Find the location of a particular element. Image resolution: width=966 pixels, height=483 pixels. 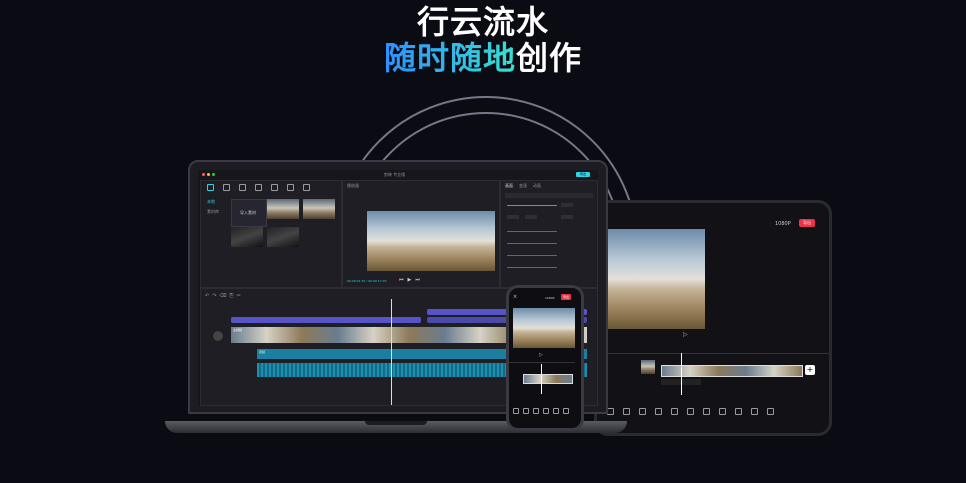

phone-video-track is located at coordinates (548, 379).